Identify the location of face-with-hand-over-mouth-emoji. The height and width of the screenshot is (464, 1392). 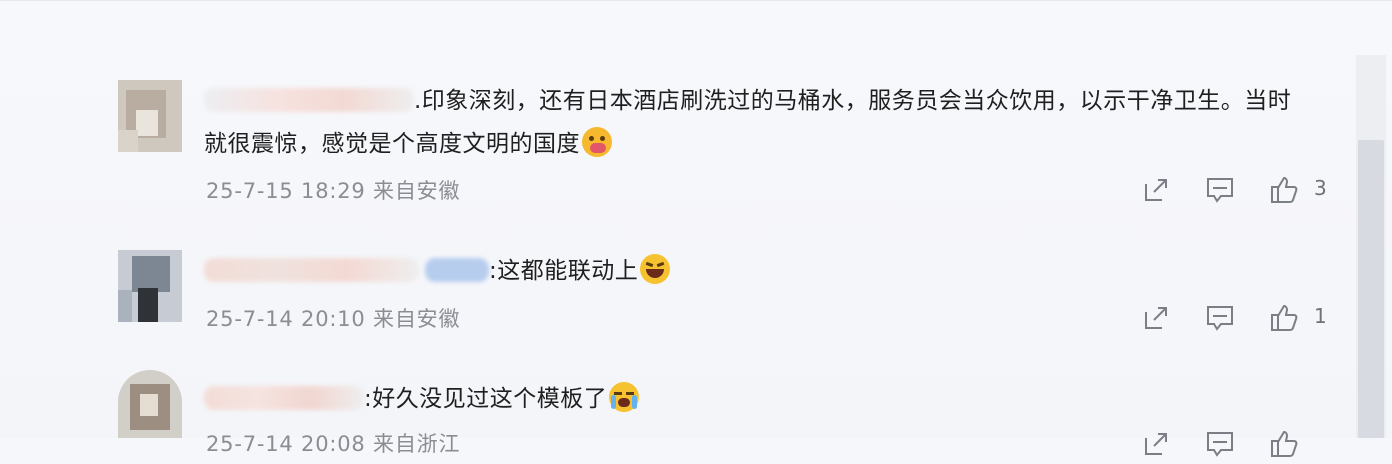
(597, 142).